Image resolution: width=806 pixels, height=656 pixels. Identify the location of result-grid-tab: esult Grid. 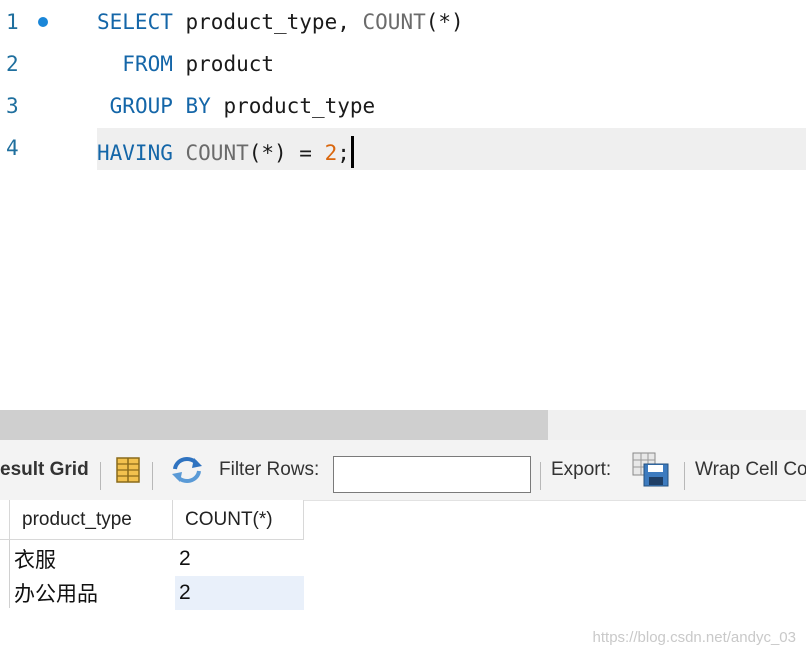
(44, 470).